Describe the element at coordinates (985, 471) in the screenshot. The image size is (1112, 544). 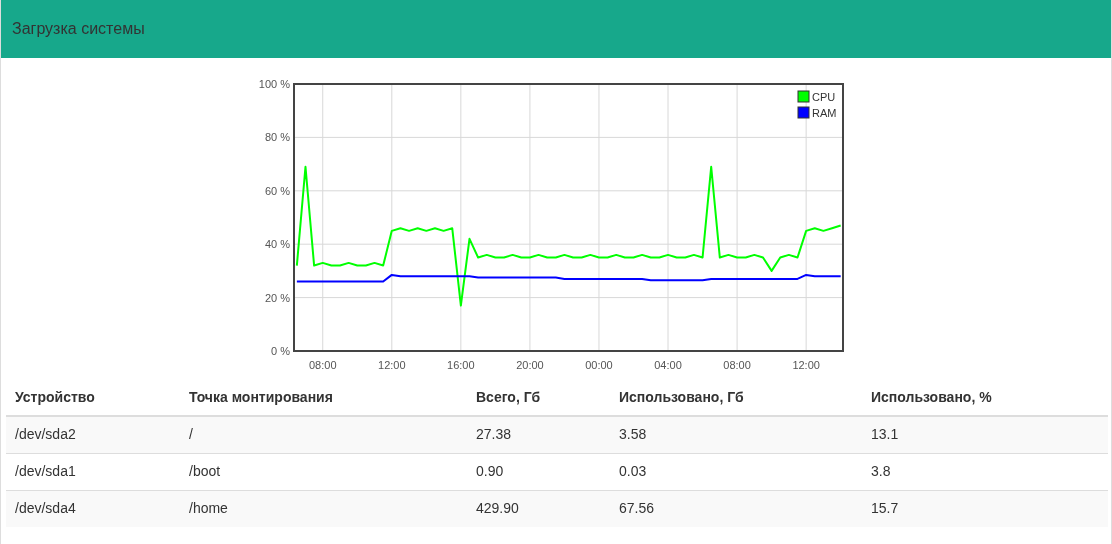
I see `table-cell: 3.8` at that location.